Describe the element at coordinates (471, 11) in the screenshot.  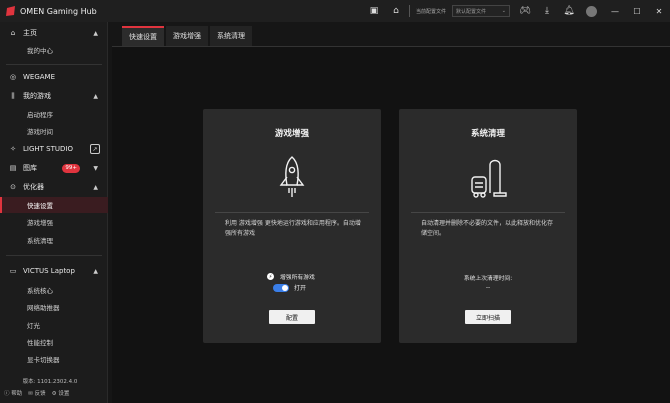
I see `profile-select-value: 默认配置文件` at that location.